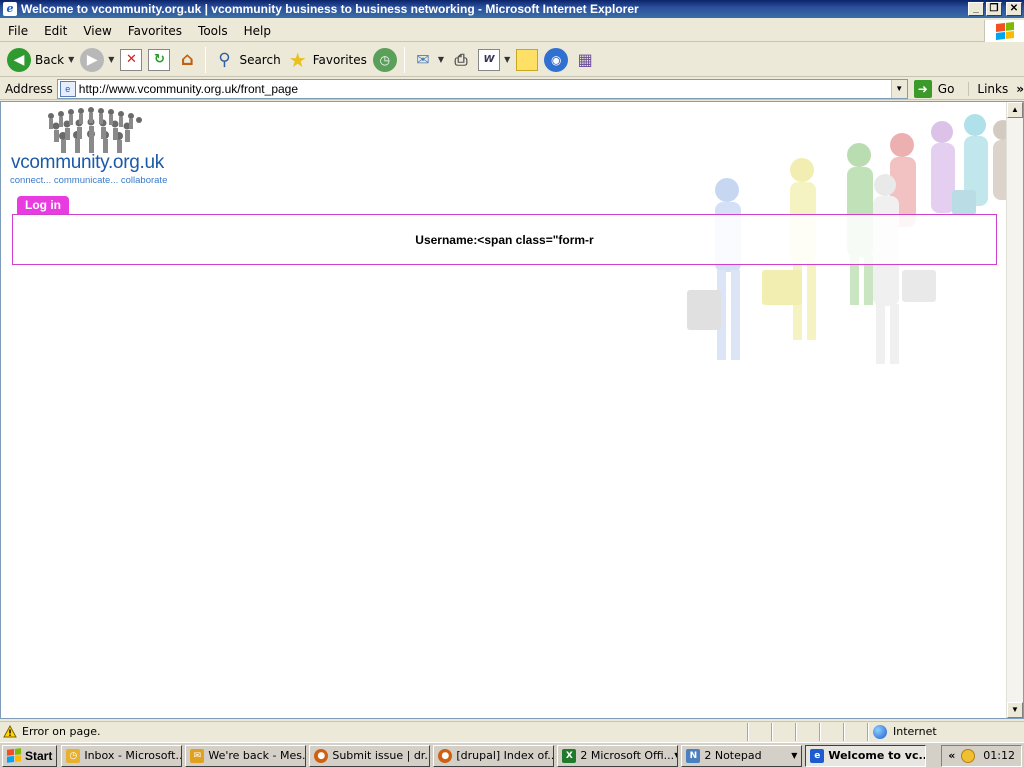 The width and height of the screenshot is (1024, 768). Describe the element at coordinates (111, 59) in the screenshot. I see `forward-dropdown-icon: ▼` at that location.